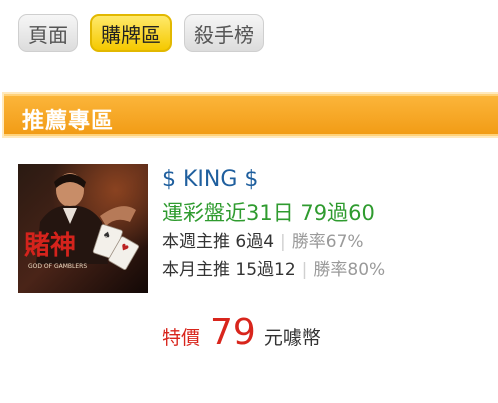 The height and width of the screenshot is (403, 498). What do you see at coordinates (218, 242) in the screenshot?
I see `weekly-label: 本週主推 6過4` at bounding box center [218, 242].